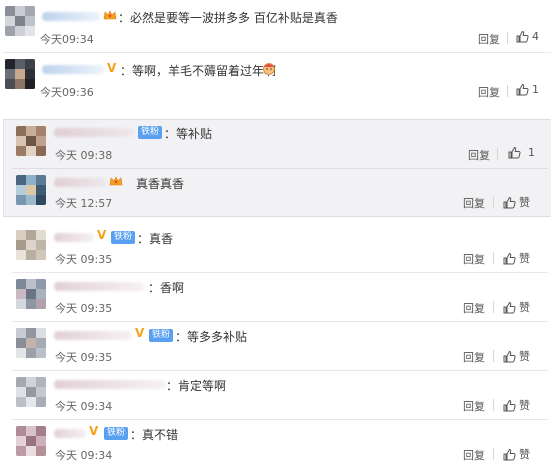  I want to click on comment-text: ：必然是要等一波拼多多 百亿补贴是真香, so click(228, 18).